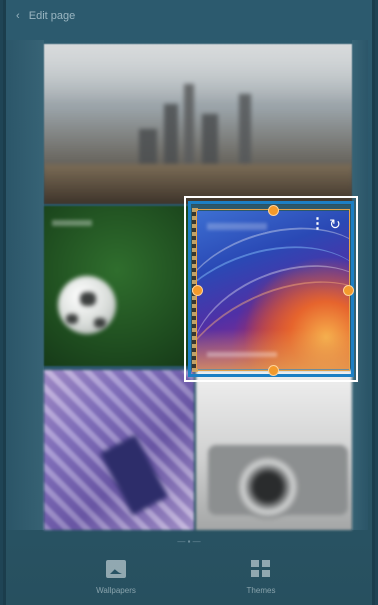  I want to click on keyboard-photo-tile, so click(119, 450).